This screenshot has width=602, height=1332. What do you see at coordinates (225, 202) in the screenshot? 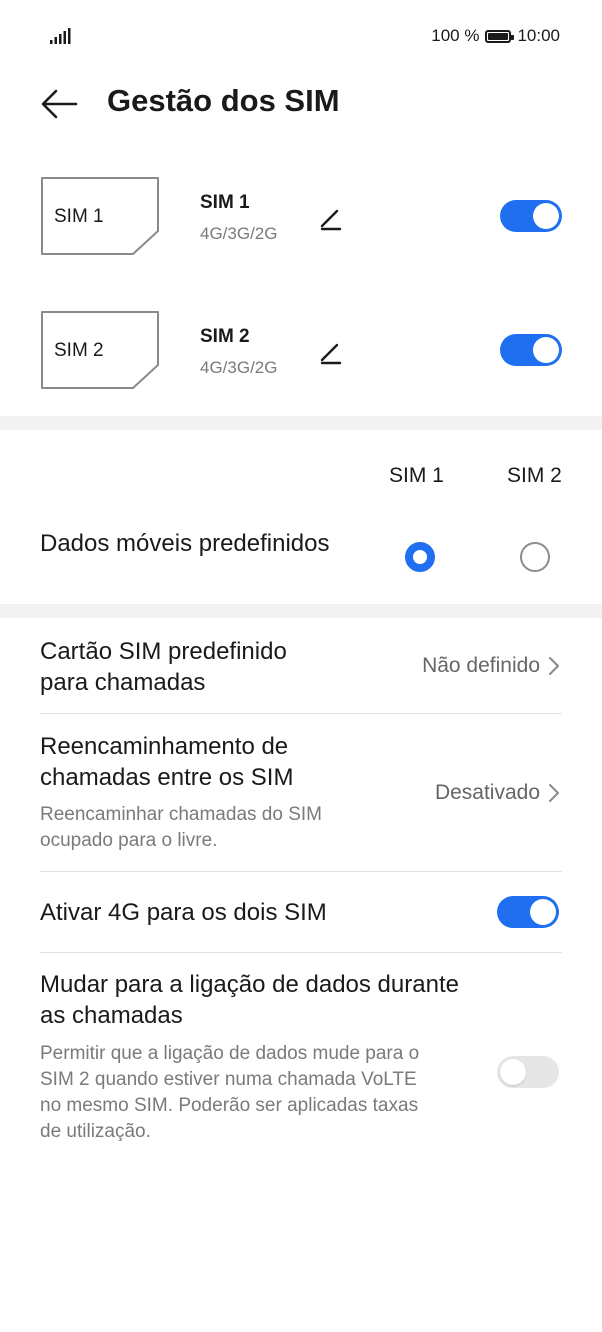
I see `sim-name: SIM 1` at bounding box center [225, 202].